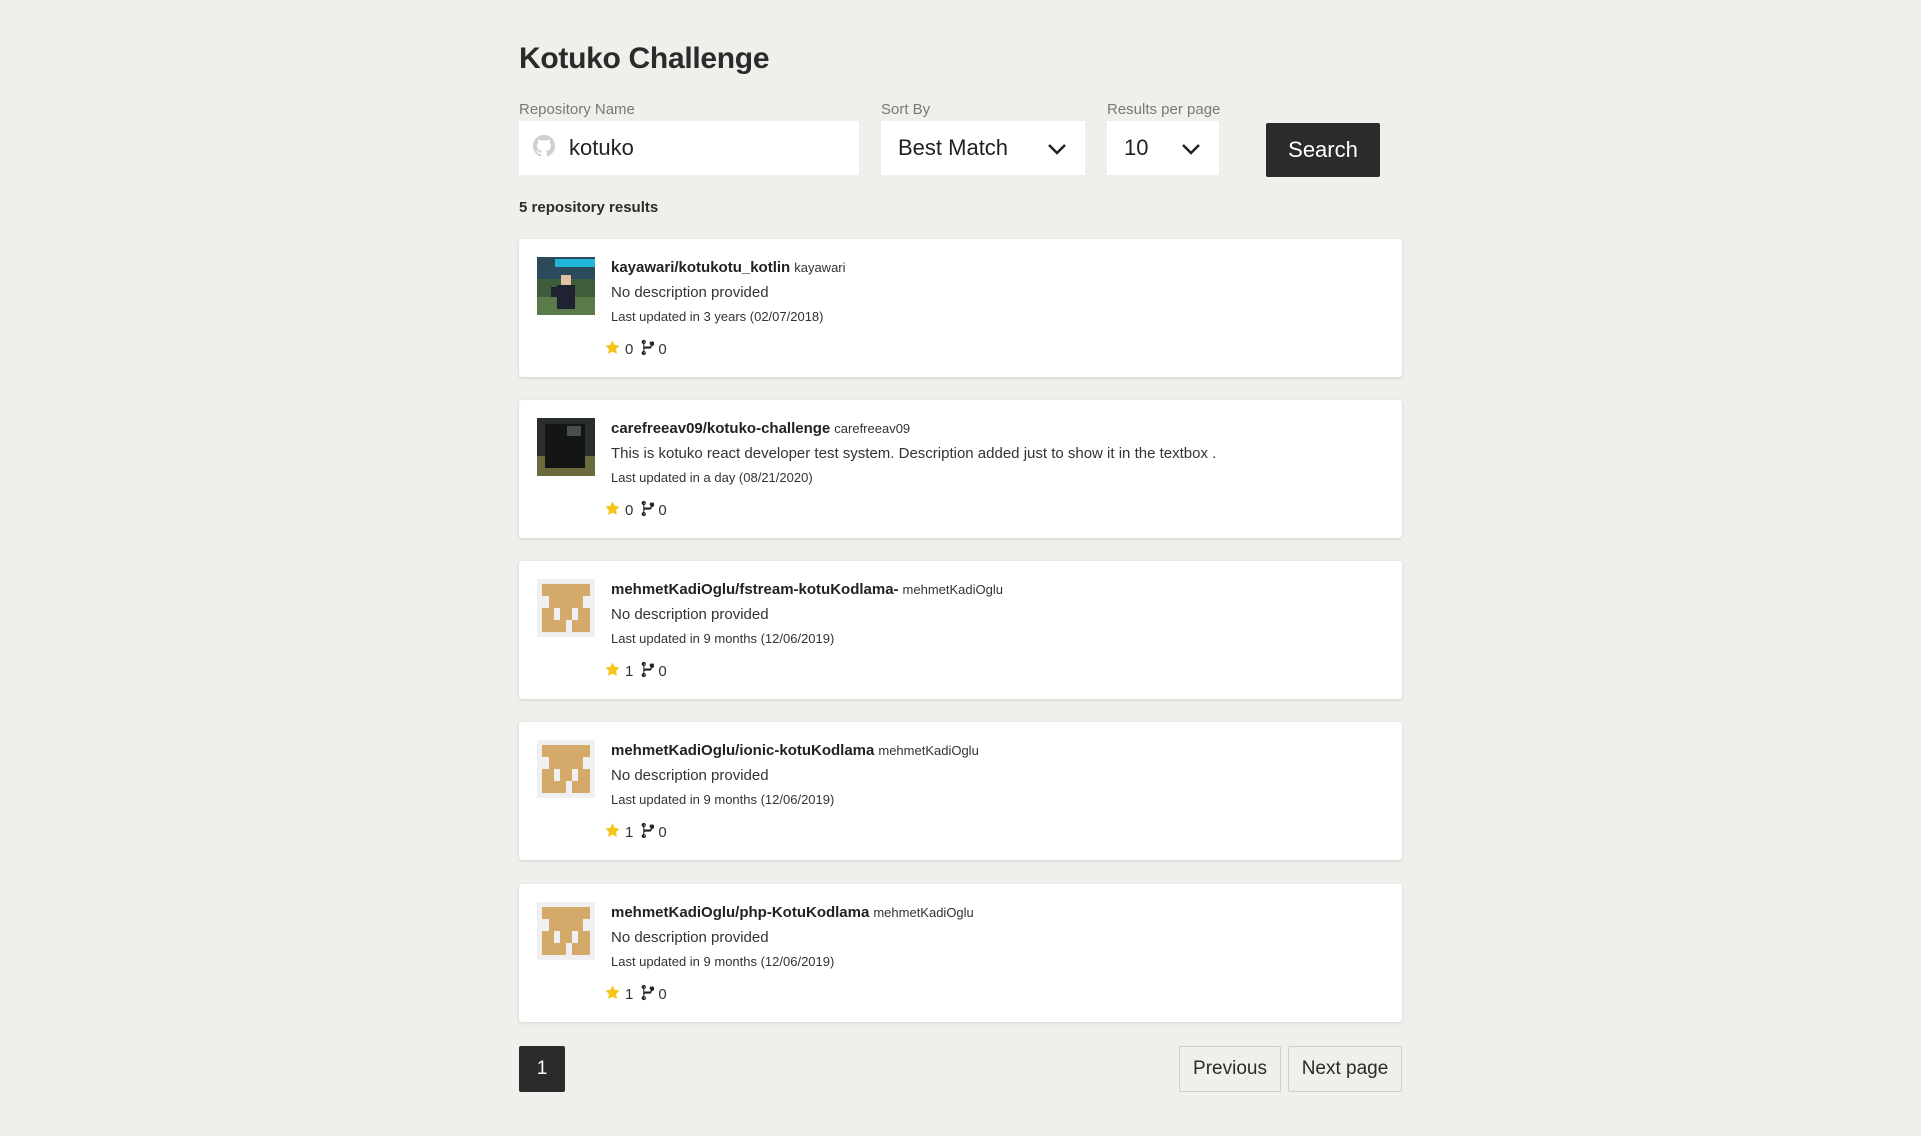 This screenshot has width=1921, height=1136. I want to click on per-page-select: 10, so click(1163, 148).